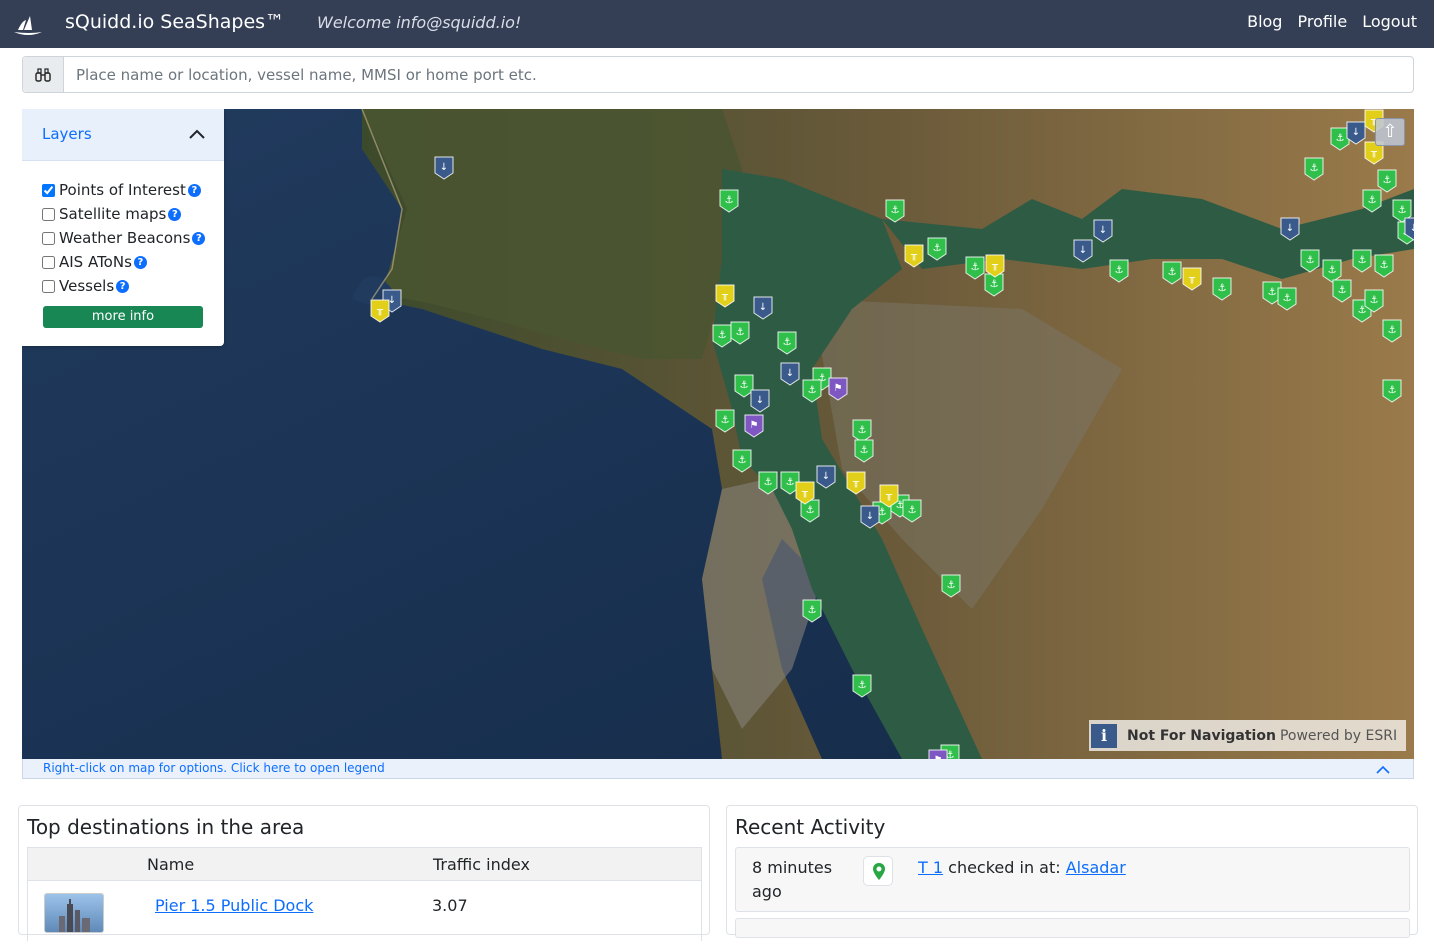 This screenshot has height=941, width=1434. I want to click on destination-thumbnail, so click(74, 913).